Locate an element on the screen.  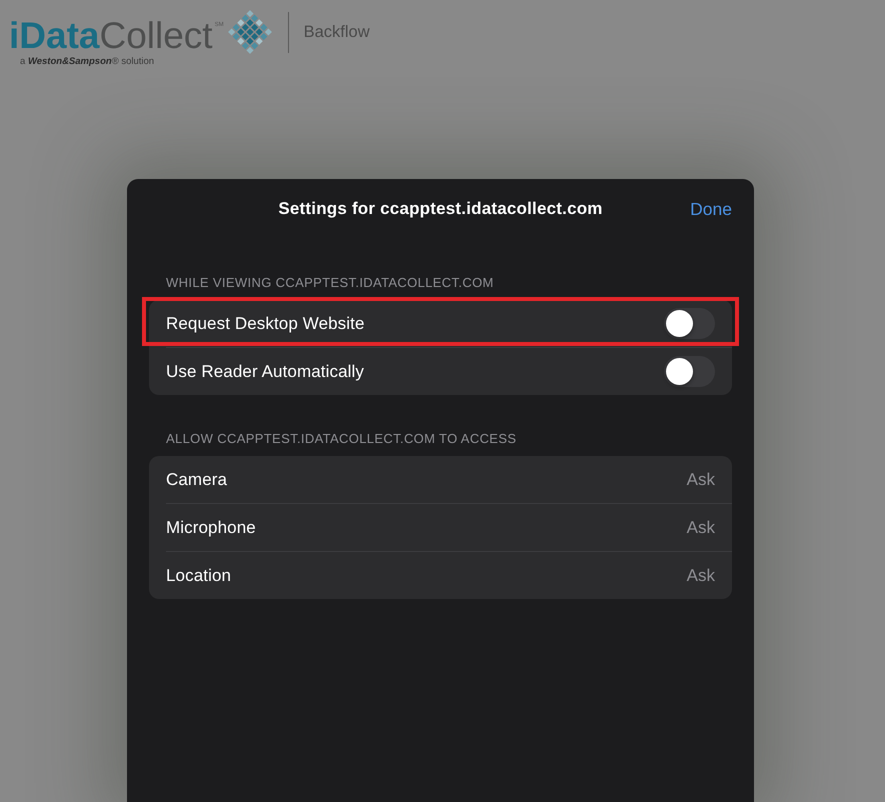
done-button: Done is located at coordinates (711, 209).